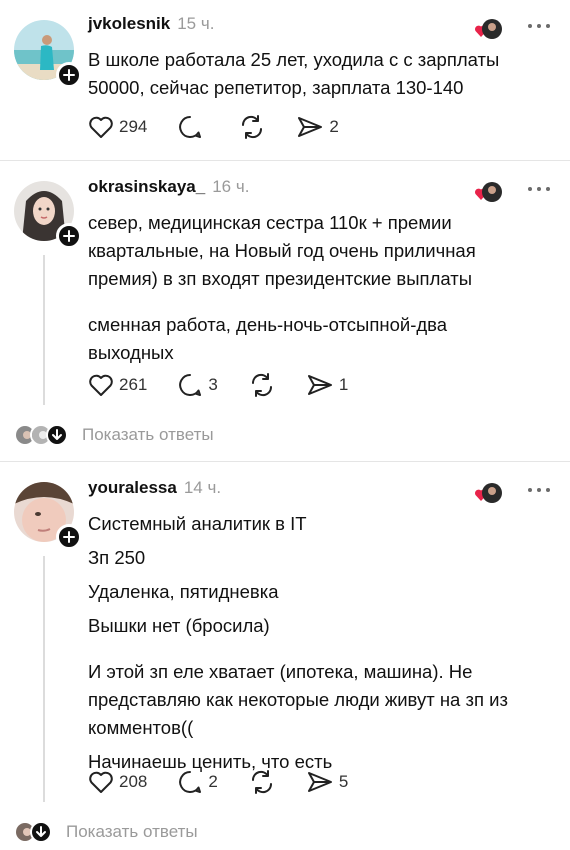 This screenshot has height=850, width=570. I want to click on post-time: 15 ч., so click(196, 23).